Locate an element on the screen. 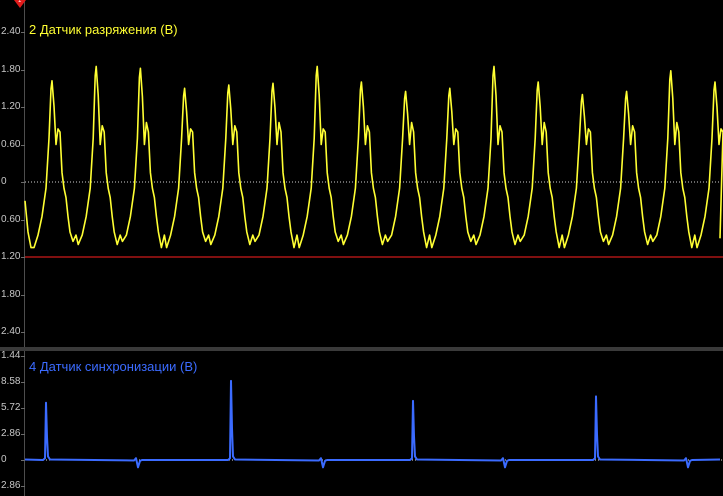  y-tick-label: 8.58 is located at coordinates (11, 381).